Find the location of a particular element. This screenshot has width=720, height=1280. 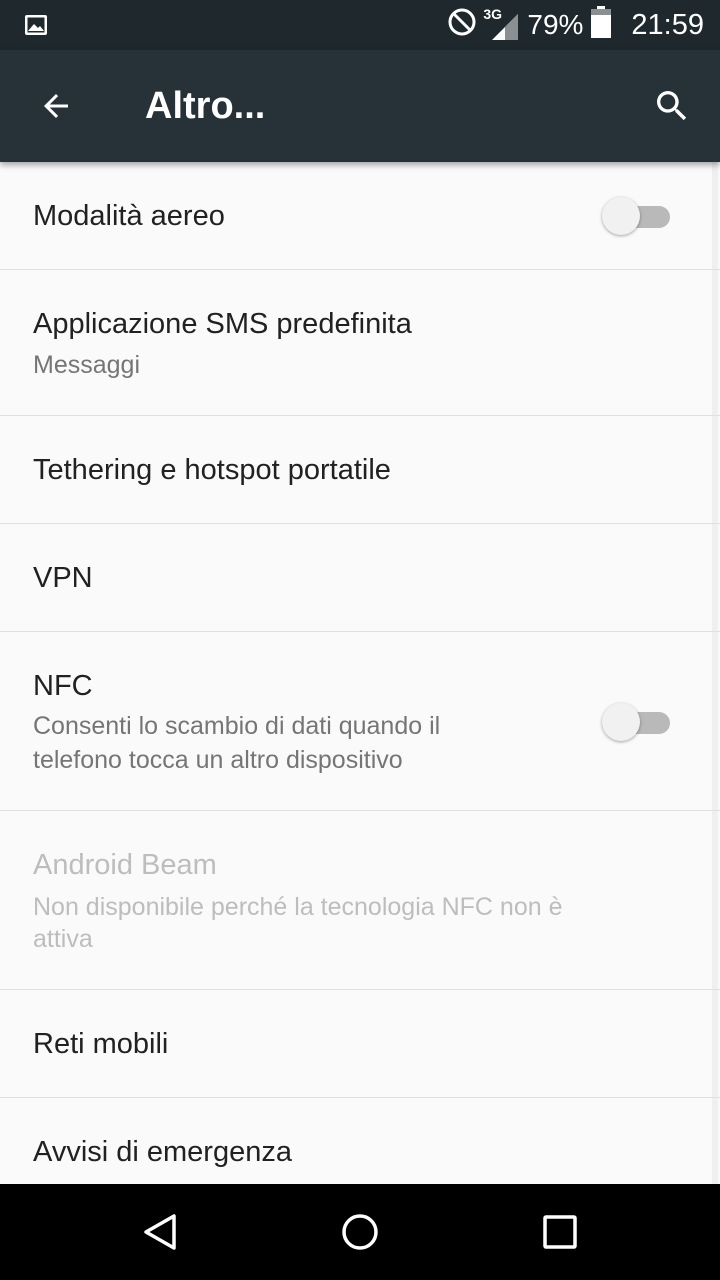

do-not-disturb-icon is located at coordinates (462, 25).